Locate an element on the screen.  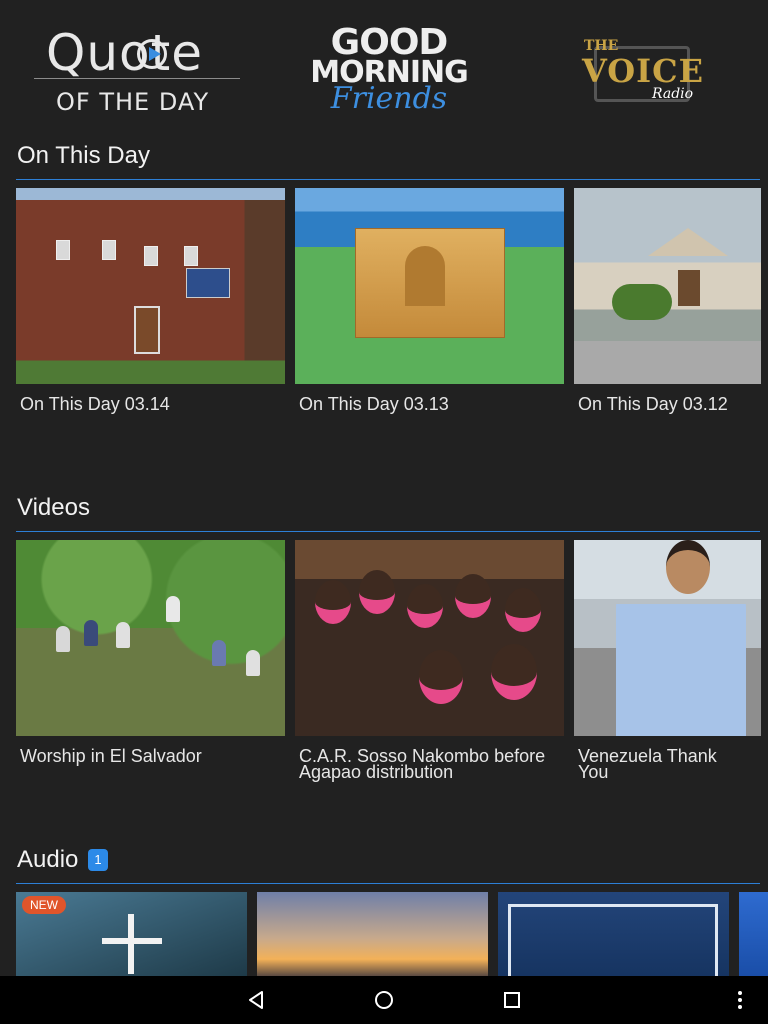
overflow-menu-icon is located at coordinates (740, 1000).